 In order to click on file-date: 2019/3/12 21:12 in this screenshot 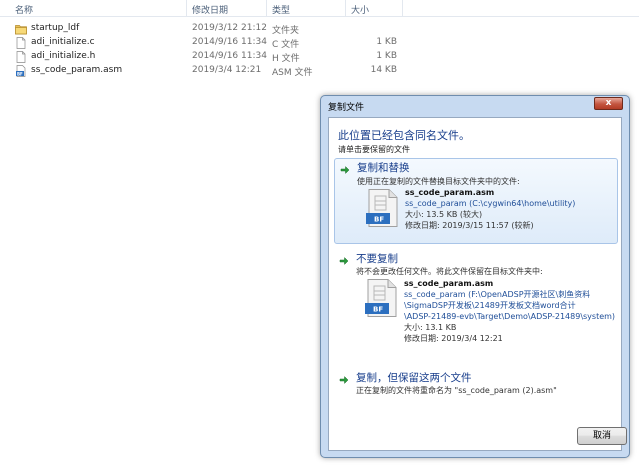, I will do `click(229, 28)`.